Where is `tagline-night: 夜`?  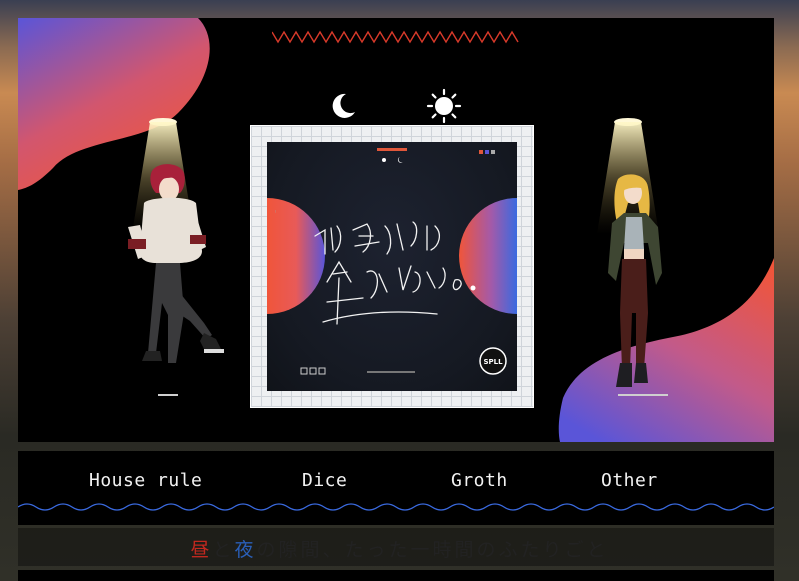
tagline-night: 夜 is located at coordinates (245, 550).